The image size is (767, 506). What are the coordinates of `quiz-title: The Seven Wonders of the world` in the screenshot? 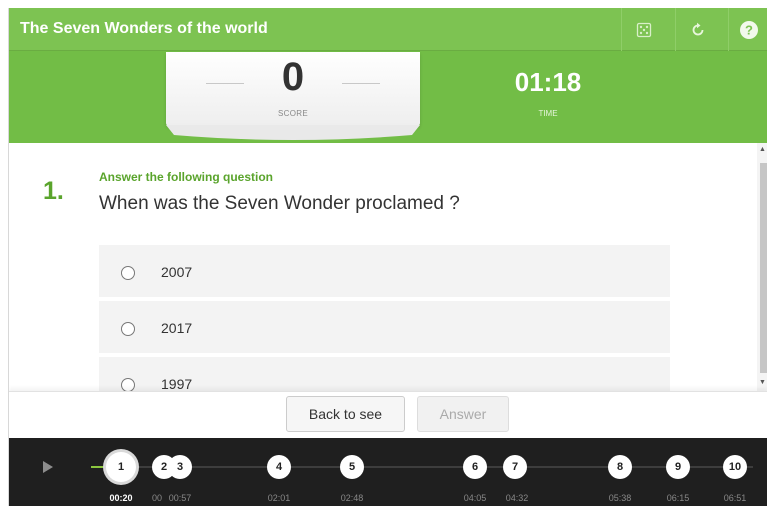 It's located at (144, 28).